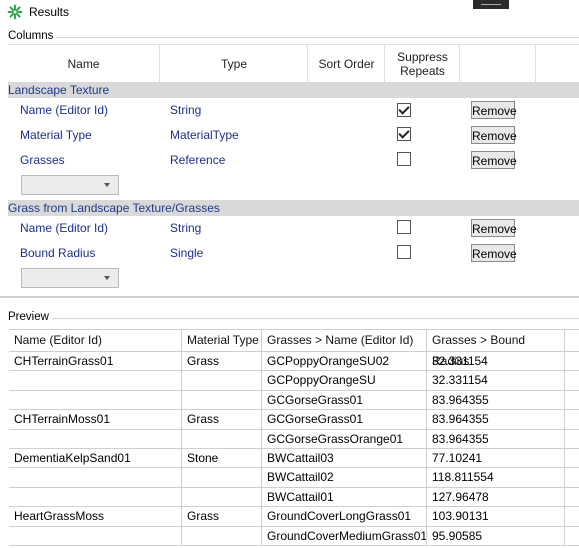  What do you see at coordinates (95, 361) in the screenshot?
I see `table-cell: CHTerrainGrass01` at bounding box center [95, 361].